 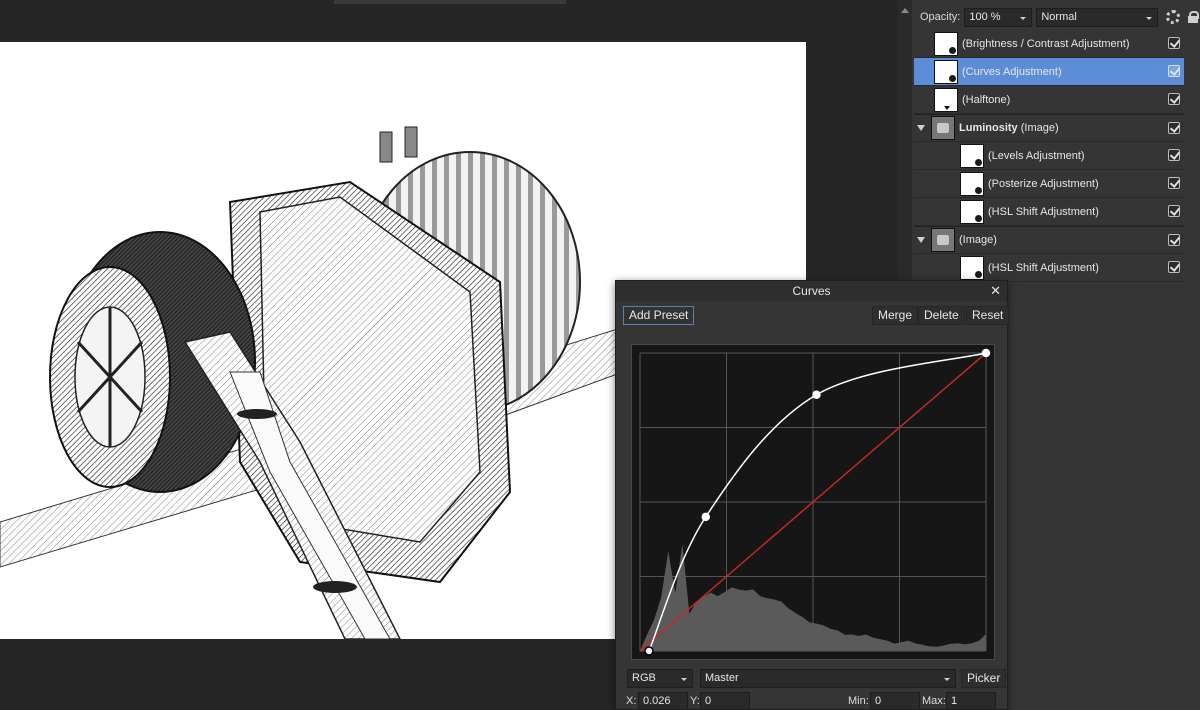 I want to click on curves-titlebar: Curves ✕, so click(x=811, y=291).